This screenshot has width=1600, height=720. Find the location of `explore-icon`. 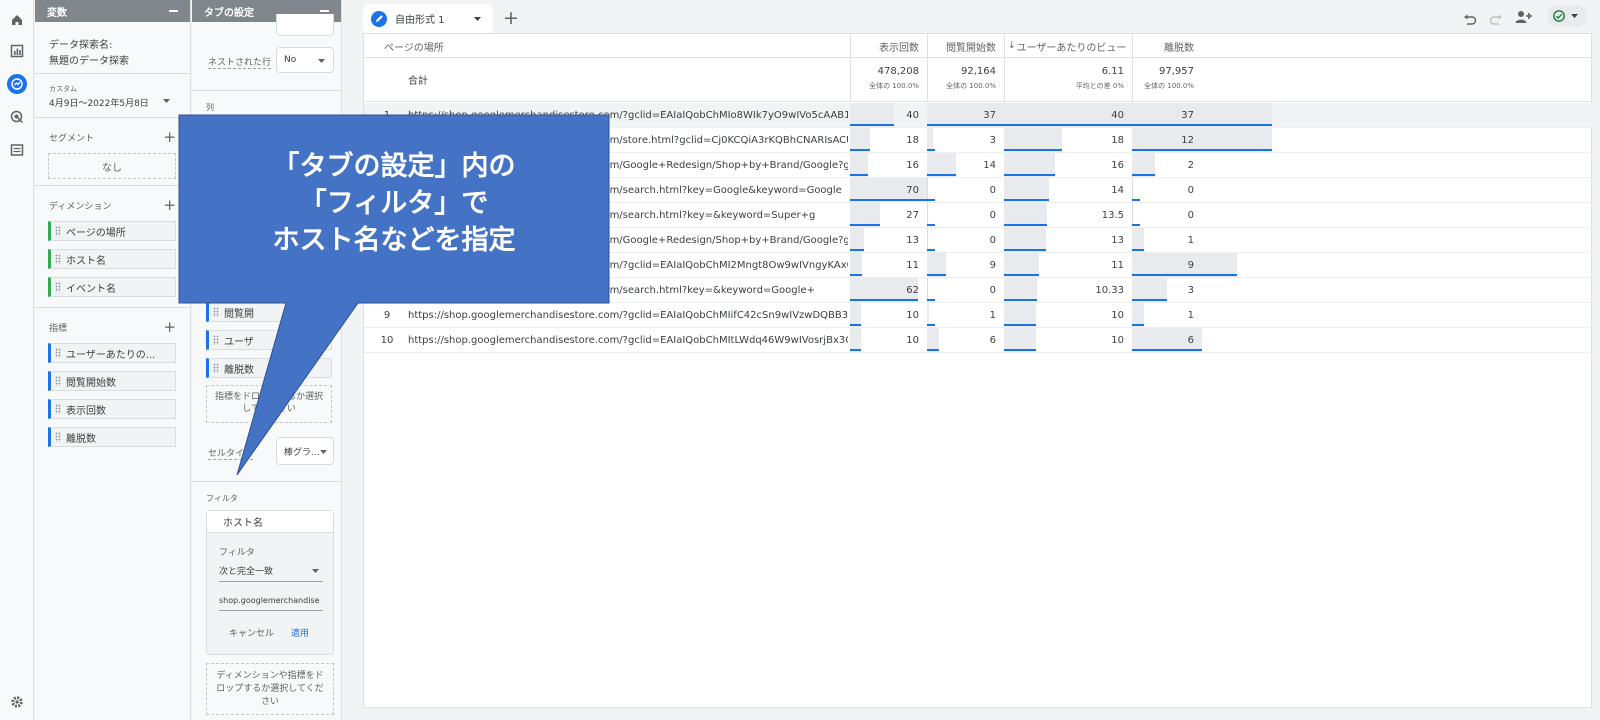

explore-icon is located at coordinates (17, 84).